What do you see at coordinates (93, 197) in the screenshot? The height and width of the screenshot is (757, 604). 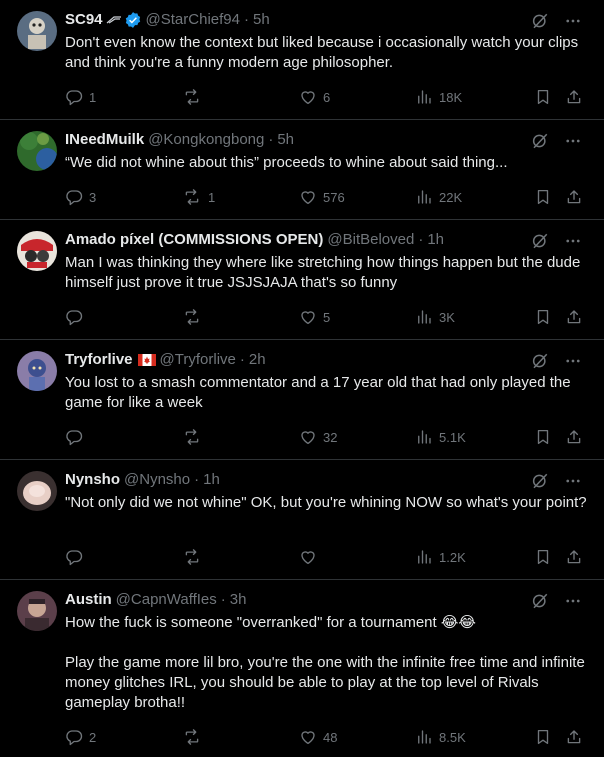 I see `reply-count: 3` at bounding box center [93, 197].